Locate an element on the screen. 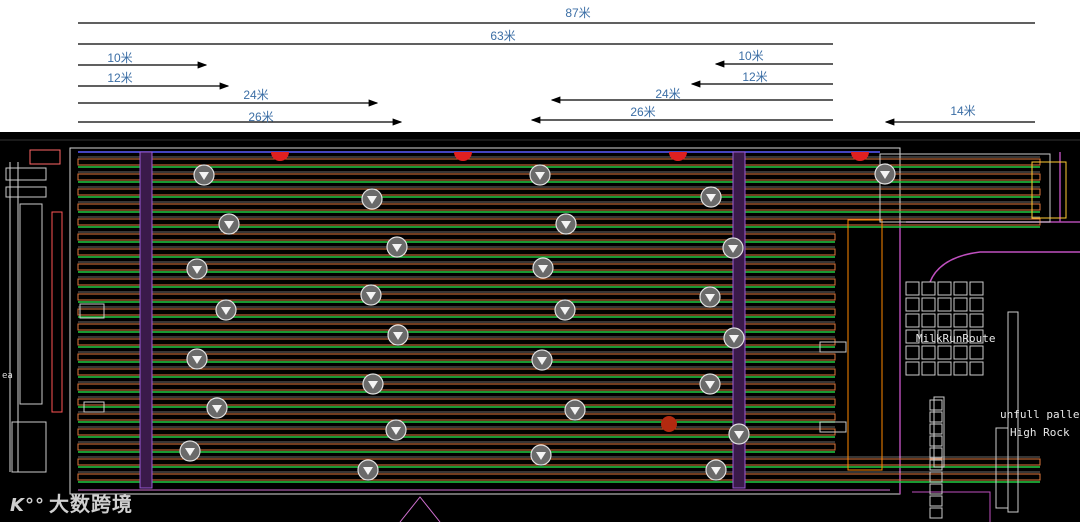 The width and height of the screenshot is (1080, 522). dim-10-right-label: 10米 is located at coordinates (750, 56).